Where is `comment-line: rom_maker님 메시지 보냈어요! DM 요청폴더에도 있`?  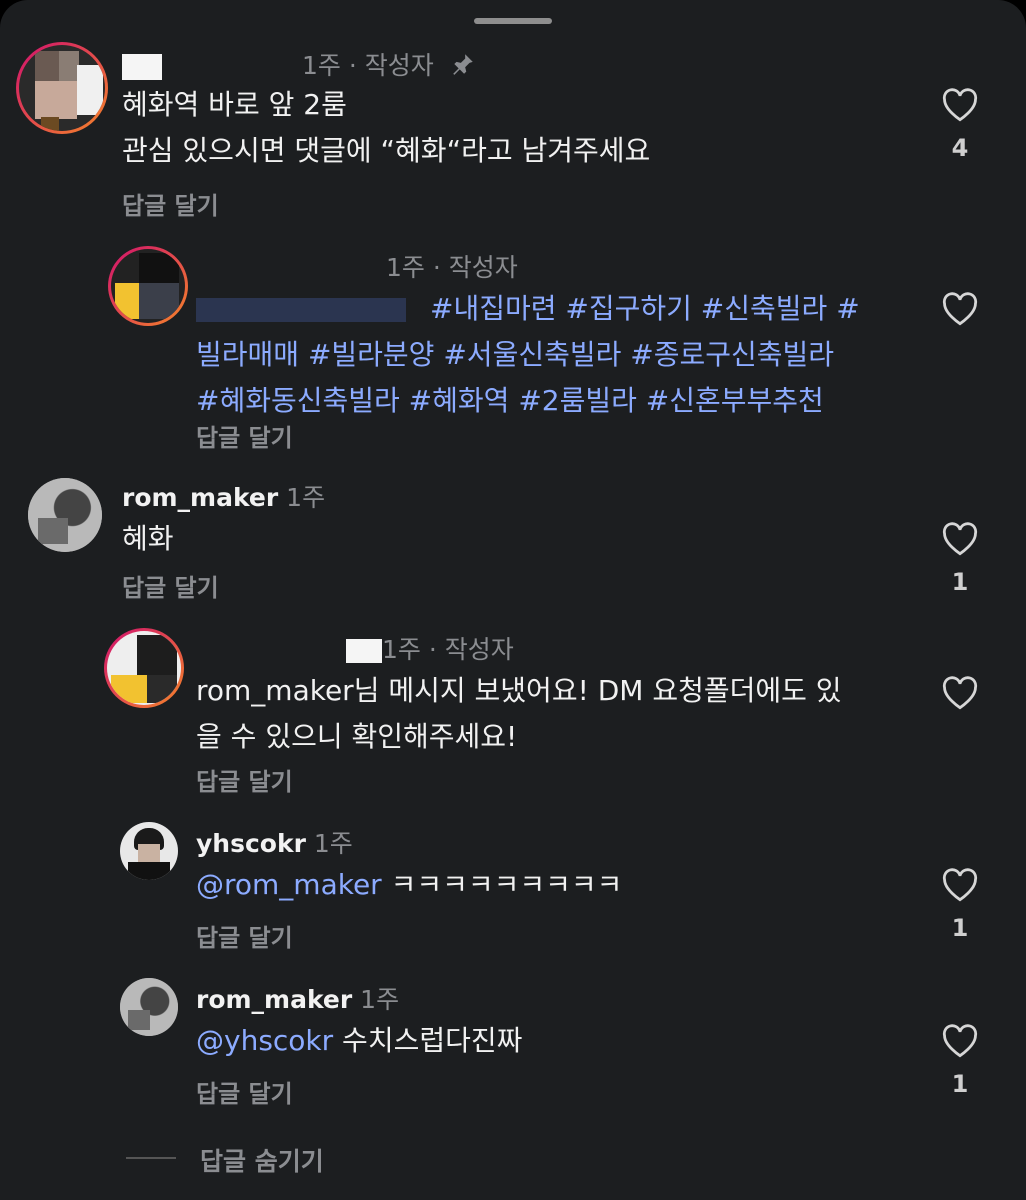
comment-line: rom_maker님 메시지 보냈어요! DM 요청폴더에도 있 is located at coordinates (519, 690).